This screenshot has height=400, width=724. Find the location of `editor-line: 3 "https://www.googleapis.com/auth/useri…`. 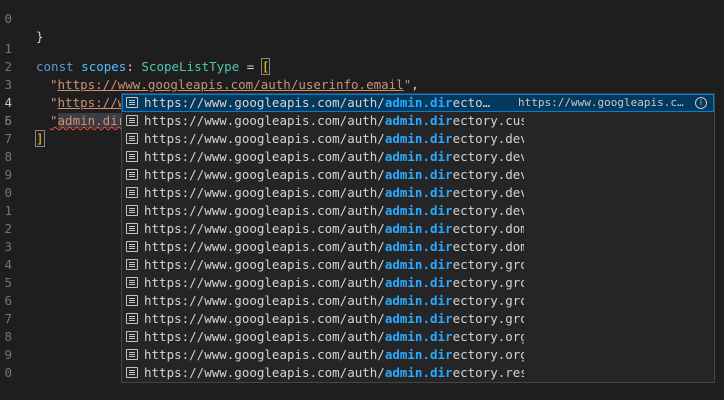

editor-line: 3 "https://www.googleapis.com/auth/useri… is located at coordinates (362, 84).